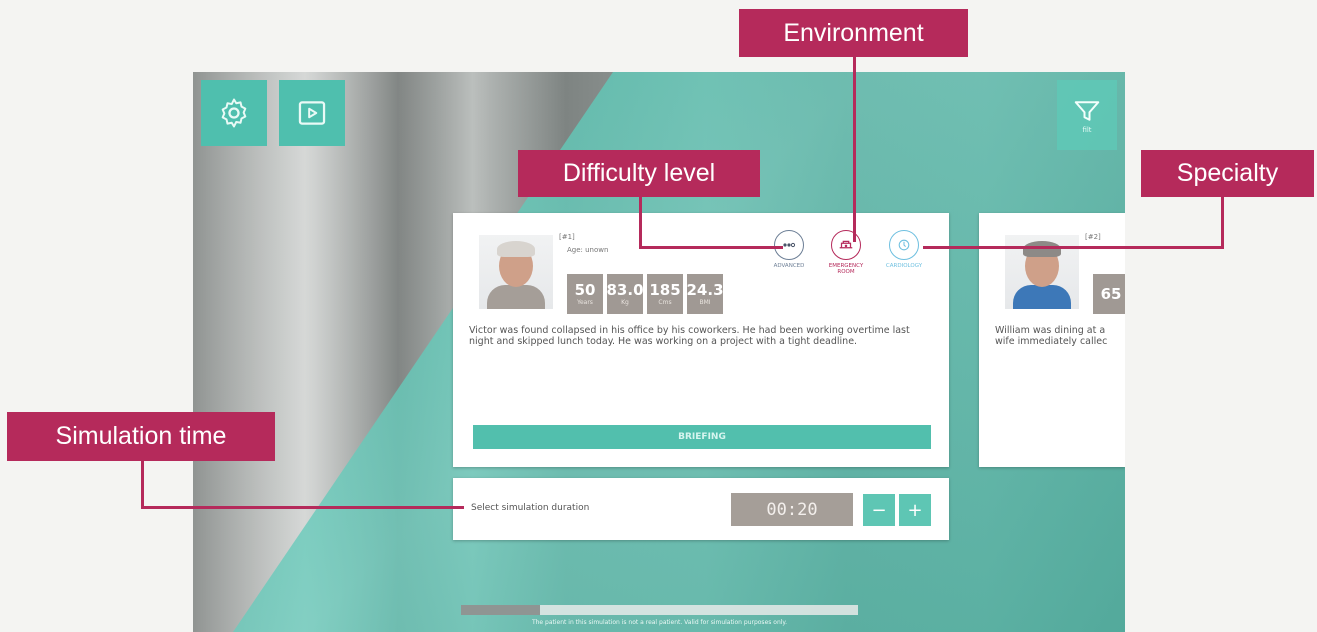 The width and height of the screenshot is (1317, 632). I want to click on environment-leader-line, so click(854, 149).